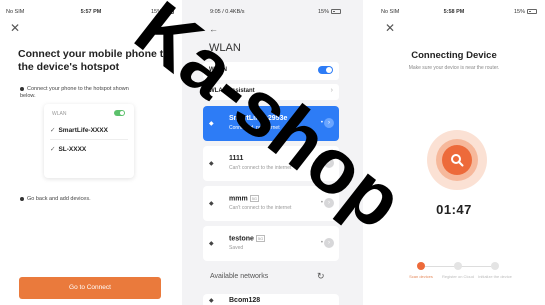 The height and width of the screenshot is (305, 545). Describe the element at coordinates (258, 118) in the screenshot. I see `network-name: SmartLife-b2953e` at that location.